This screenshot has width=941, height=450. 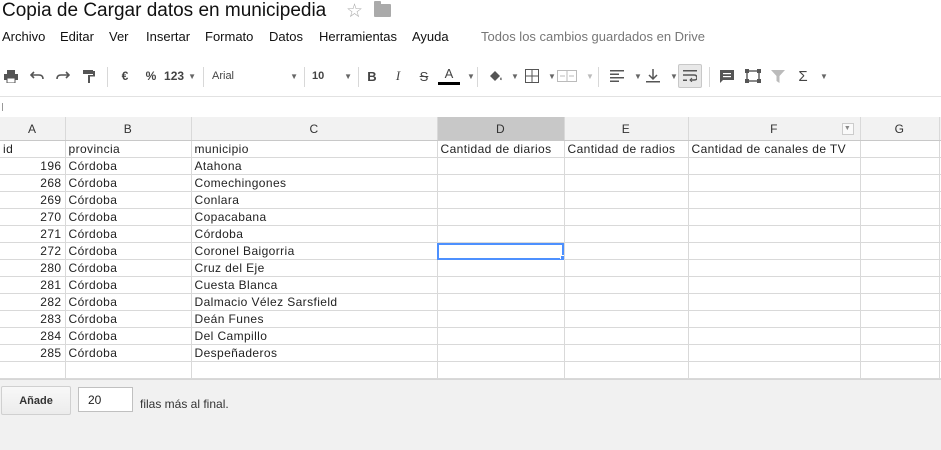 I want to click on cell: 285, so click(x=33, y=353).